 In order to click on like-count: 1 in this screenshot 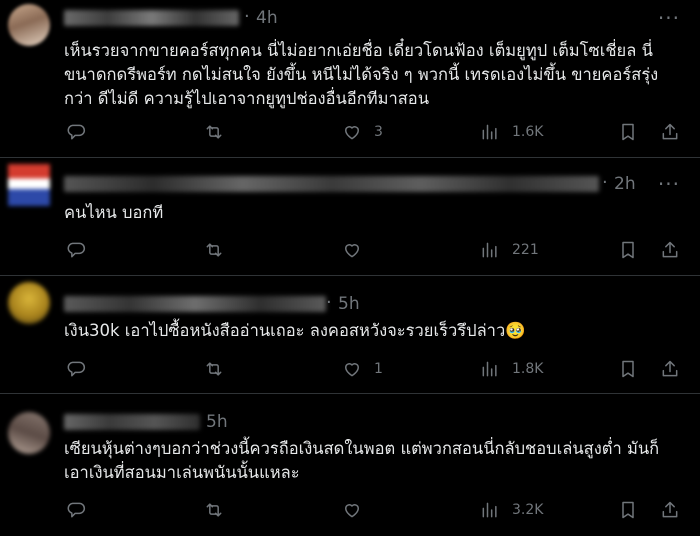, I will do `click(378, 369)`.